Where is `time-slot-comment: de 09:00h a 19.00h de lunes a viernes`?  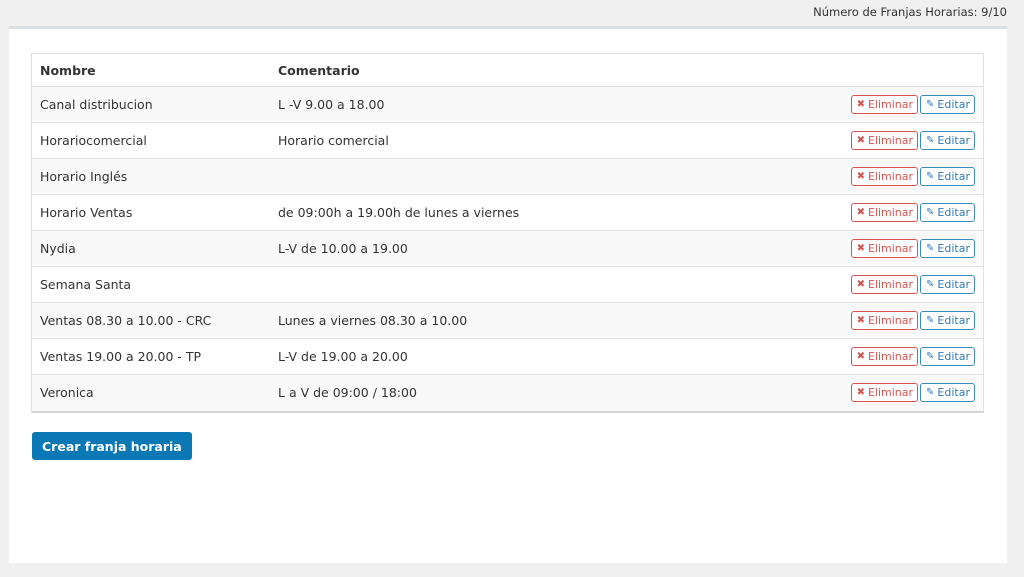 time-slot-comment: de 09:00h a 19.00h de lunes a viernes is located at coordinates (501, 212).